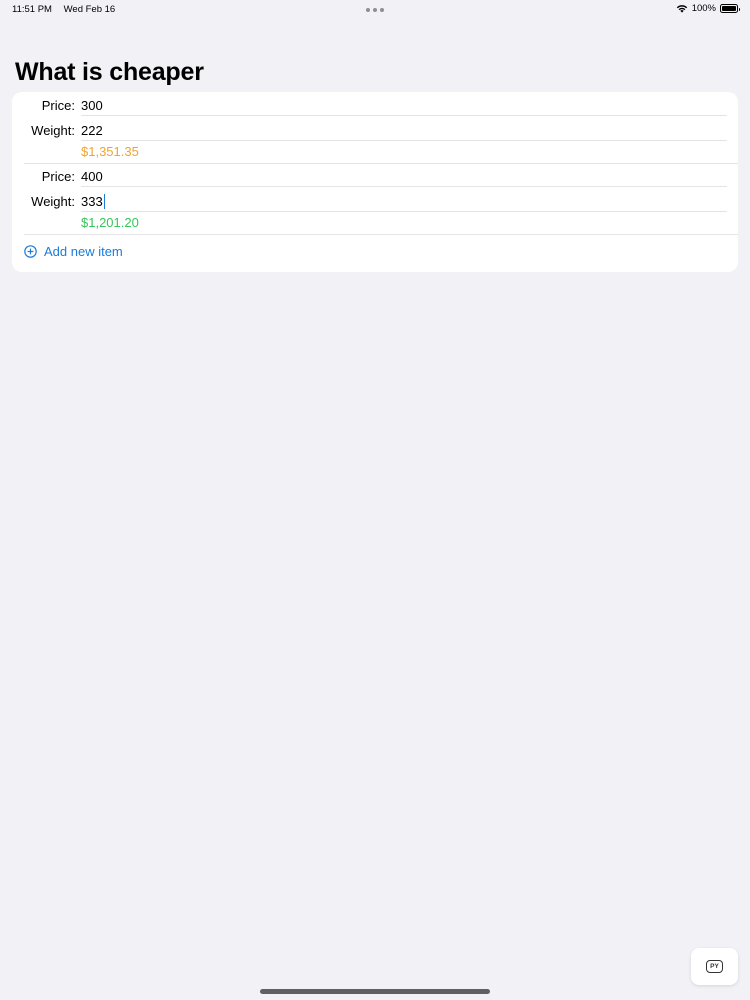 The width and height of the screenshot is (750, 1000). I want to click on status-right: 100%, so click(708, 8).